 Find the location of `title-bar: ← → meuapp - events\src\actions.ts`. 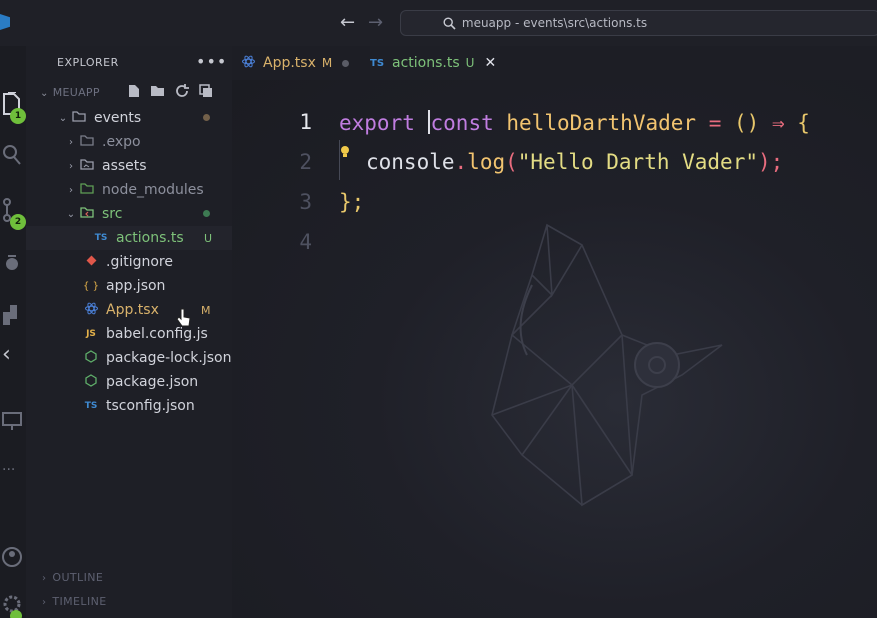

title-bar: ← → meuapp - events\src\actions.ts is located at coordinates (438, 23).